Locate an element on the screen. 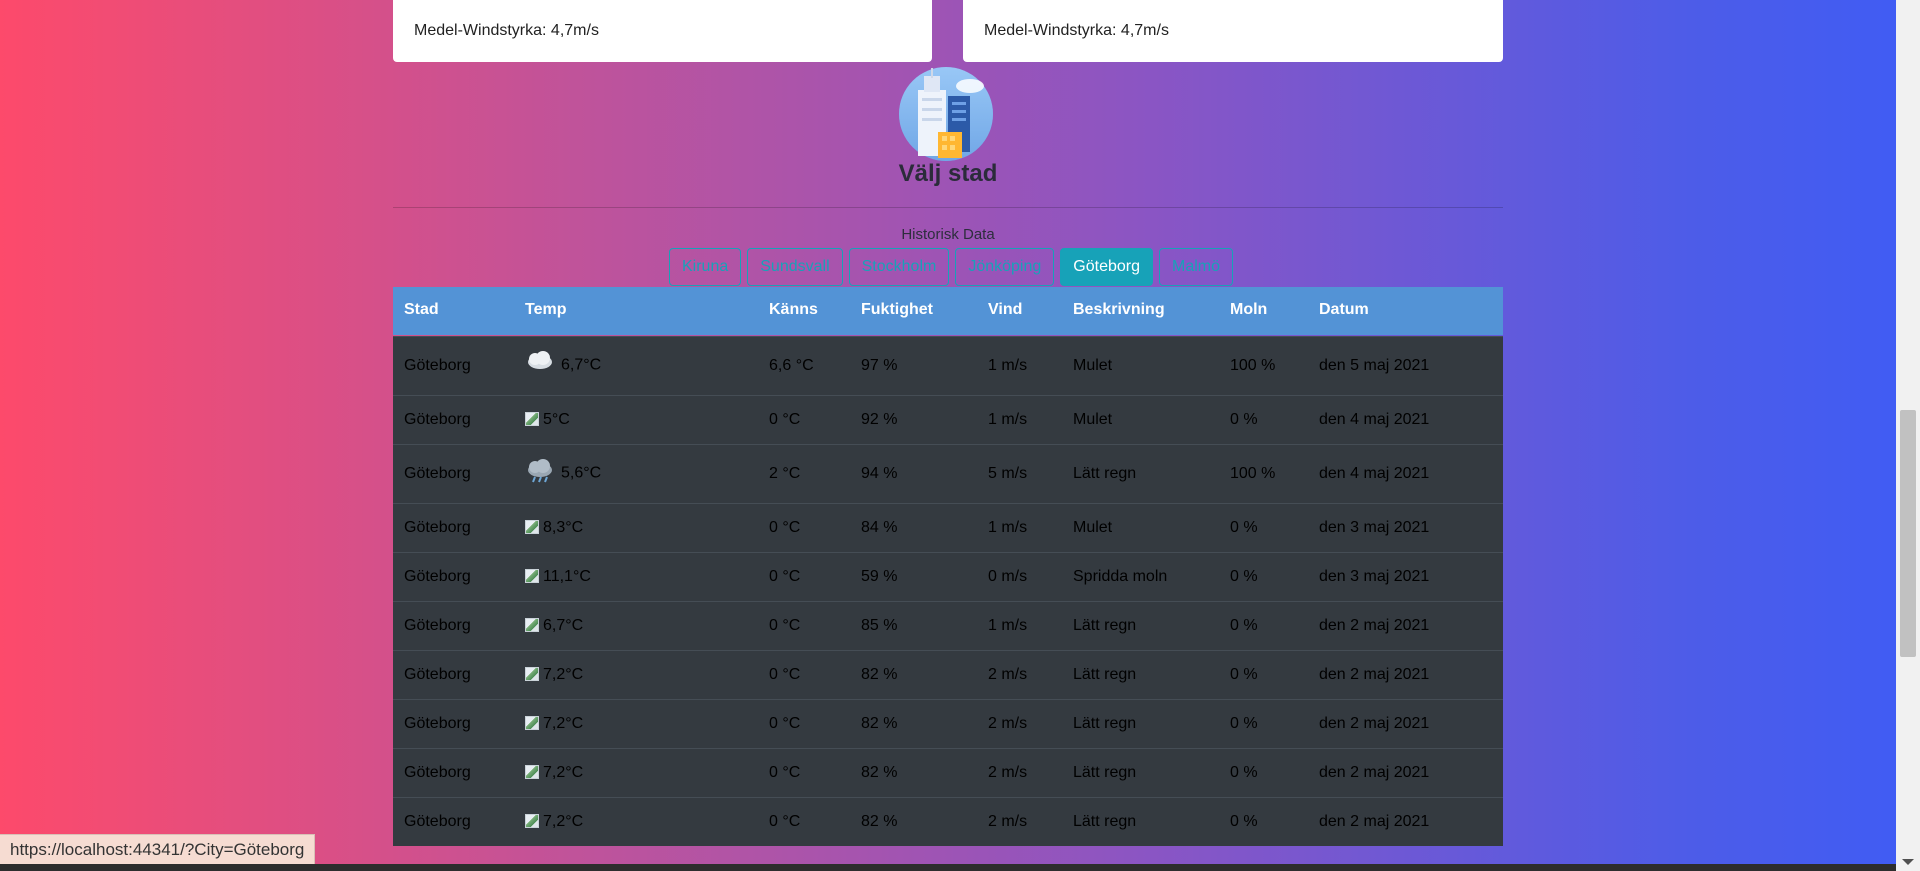 Image resolution: width=1920 pixels, height=871 pixels. kanns-cell: 6,6 °C is located at coordinates (791, 365).